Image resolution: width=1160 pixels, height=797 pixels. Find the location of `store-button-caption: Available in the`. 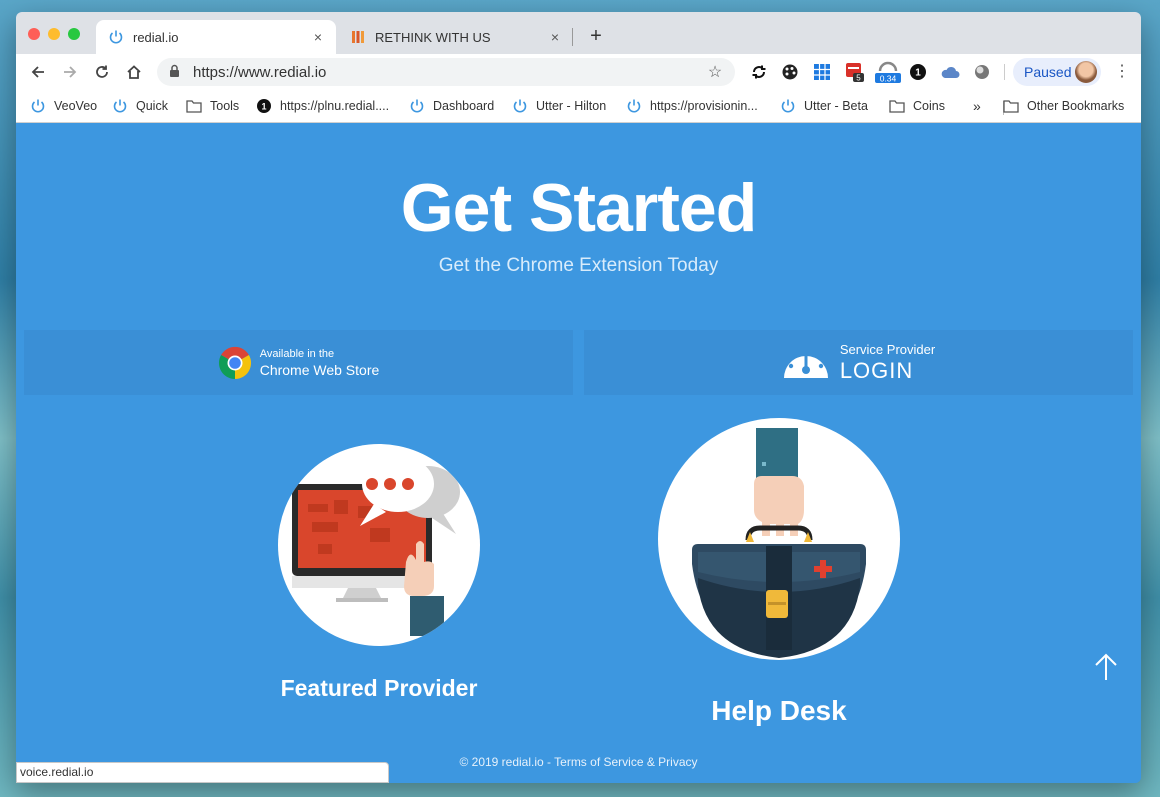

store-button-caption: Available in the is located at coordinates (297, 353).